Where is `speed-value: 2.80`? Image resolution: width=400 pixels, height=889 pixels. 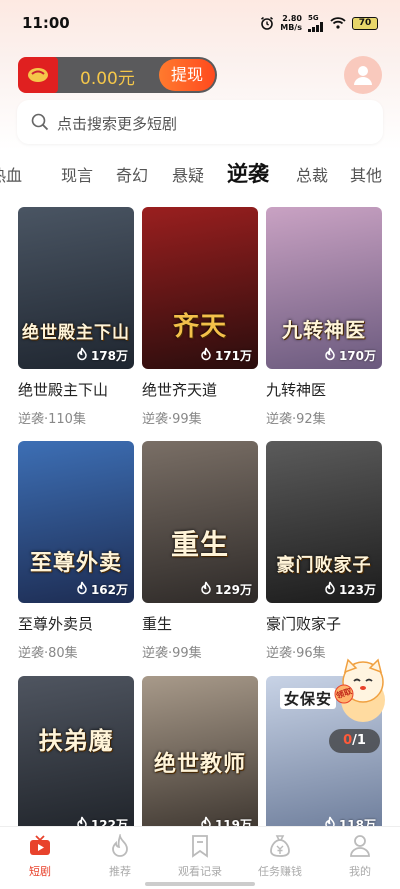
speed-value: 2.80 is located at coordinates (292, 18).